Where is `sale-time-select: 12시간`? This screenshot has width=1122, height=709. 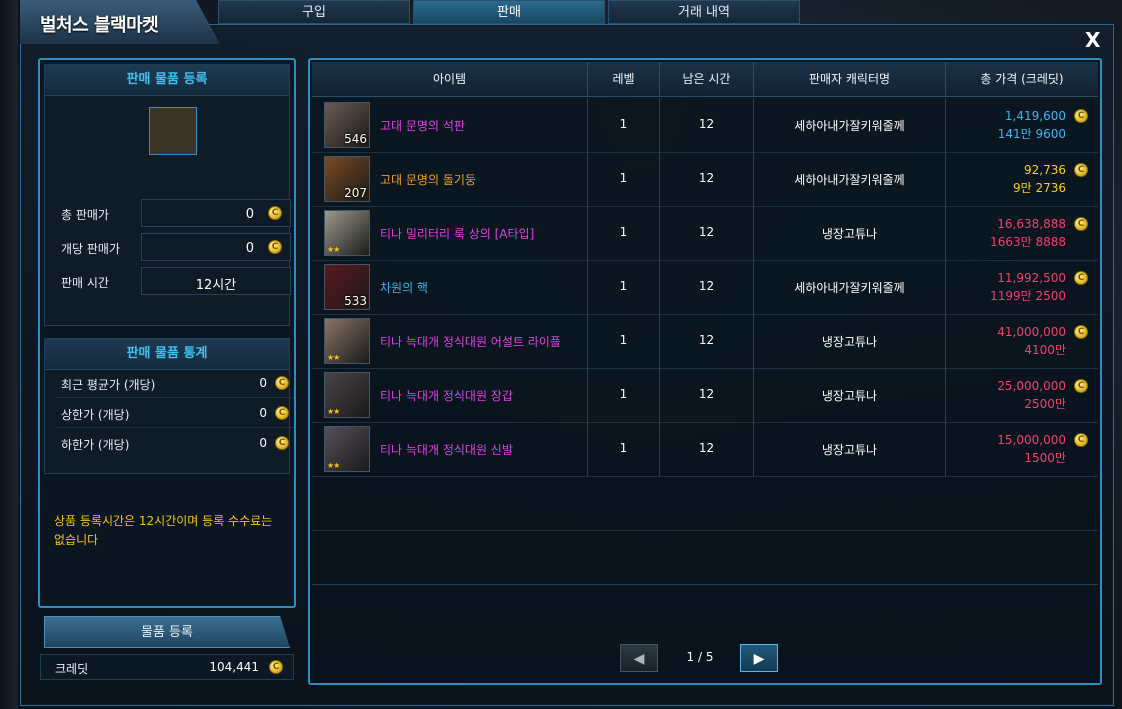
sale-time-select: 12시간 is located at coordinates (216, 281).